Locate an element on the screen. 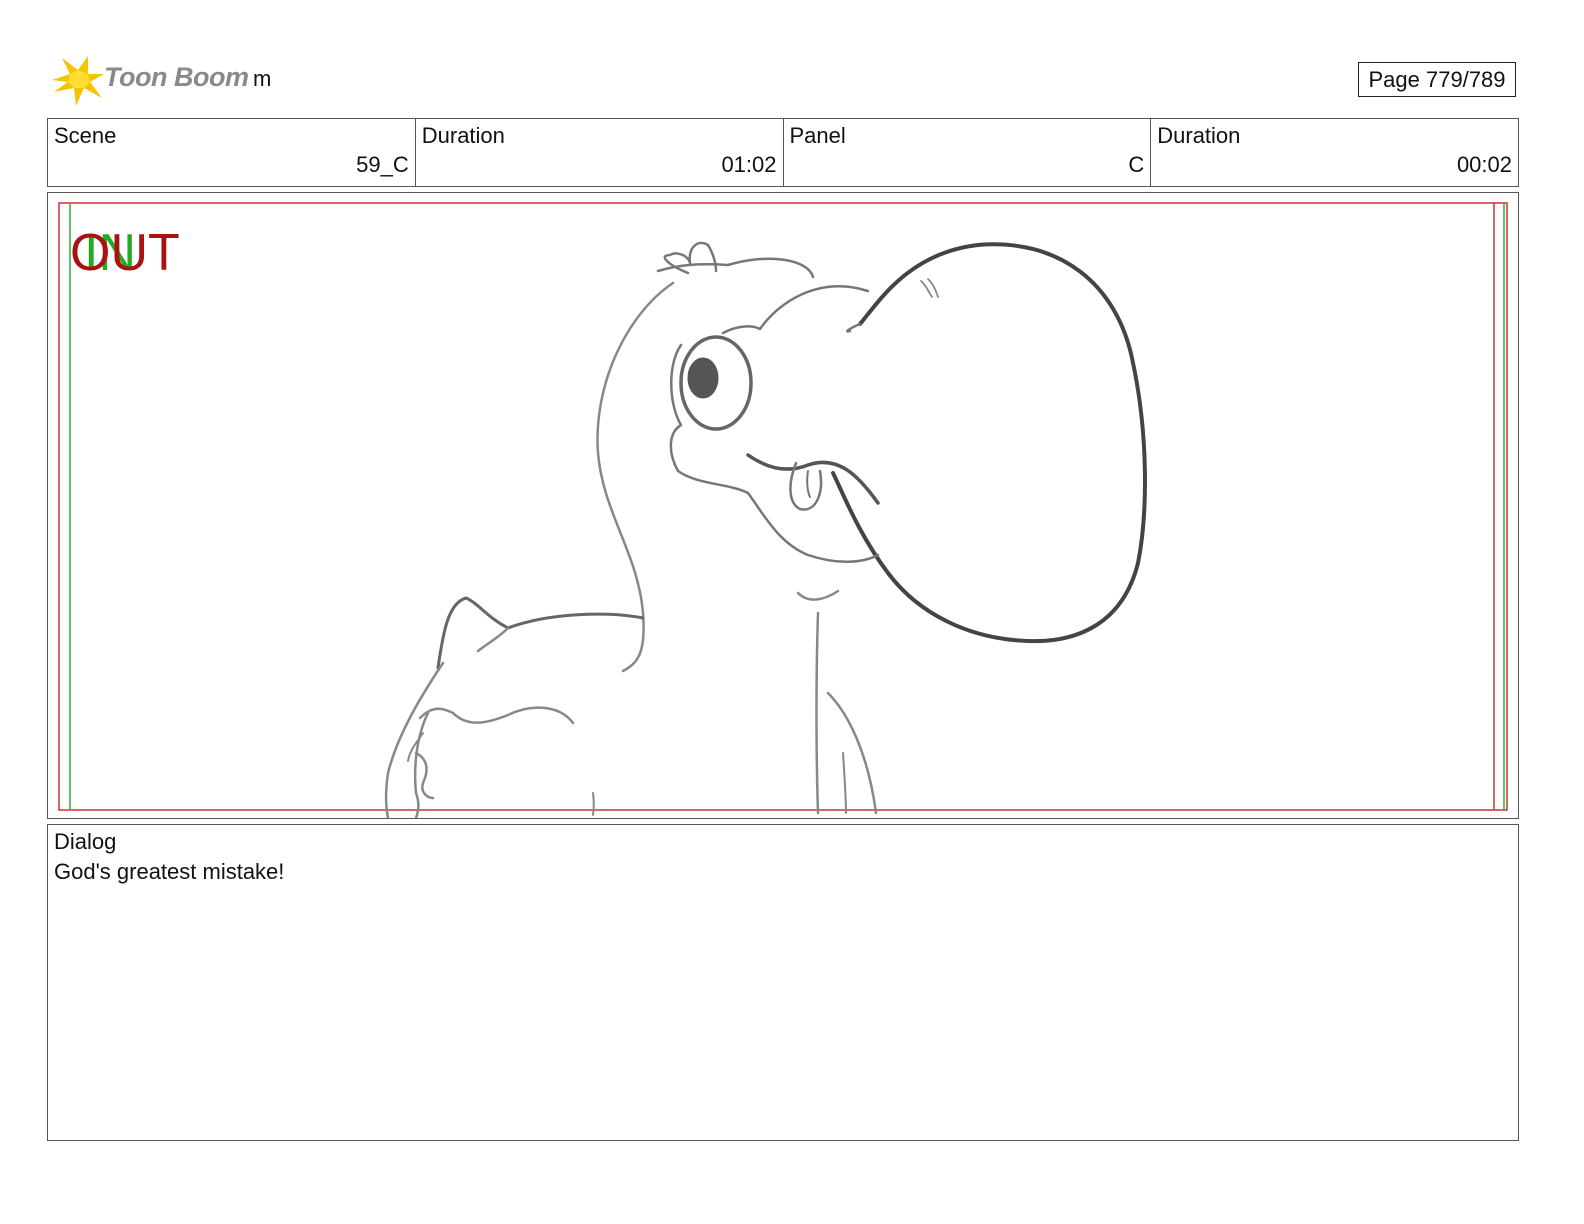 The width and height of the screenshot is (1584, 1224). page-indicator: Page 779/789 is located at coordinates (1437, 79).